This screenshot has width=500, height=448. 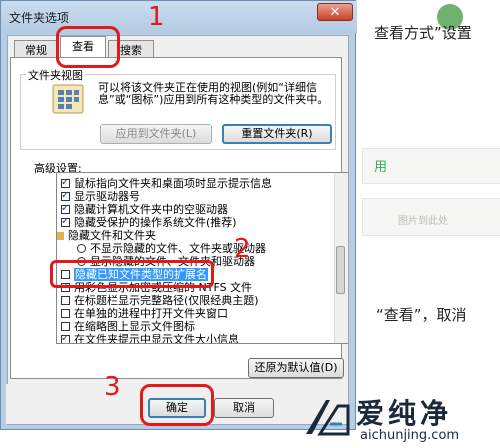 I want to click on list-item-label: 在缩略图上显示文件图标, so click(x=134, y=326).